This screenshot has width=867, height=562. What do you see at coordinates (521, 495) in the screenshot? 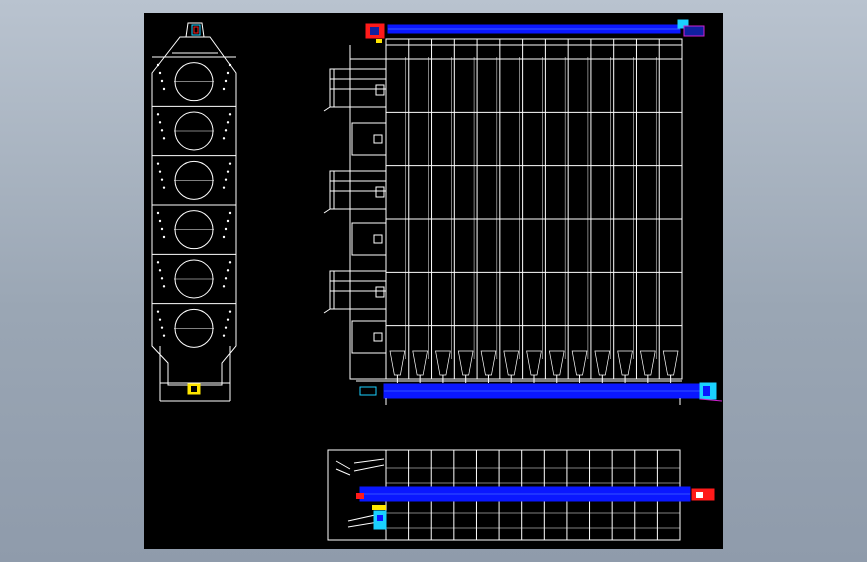
I see `plan-view` at bounding box center [521, 495].